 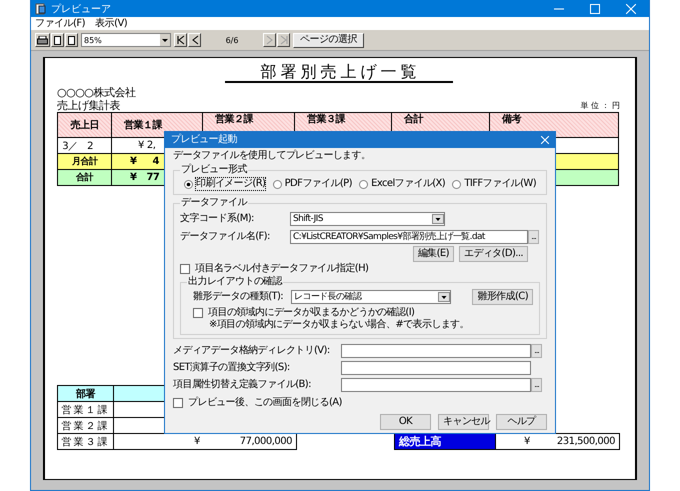 I want to click on field-label: 雛形データの種類(T):, so click(x=238, y=297).